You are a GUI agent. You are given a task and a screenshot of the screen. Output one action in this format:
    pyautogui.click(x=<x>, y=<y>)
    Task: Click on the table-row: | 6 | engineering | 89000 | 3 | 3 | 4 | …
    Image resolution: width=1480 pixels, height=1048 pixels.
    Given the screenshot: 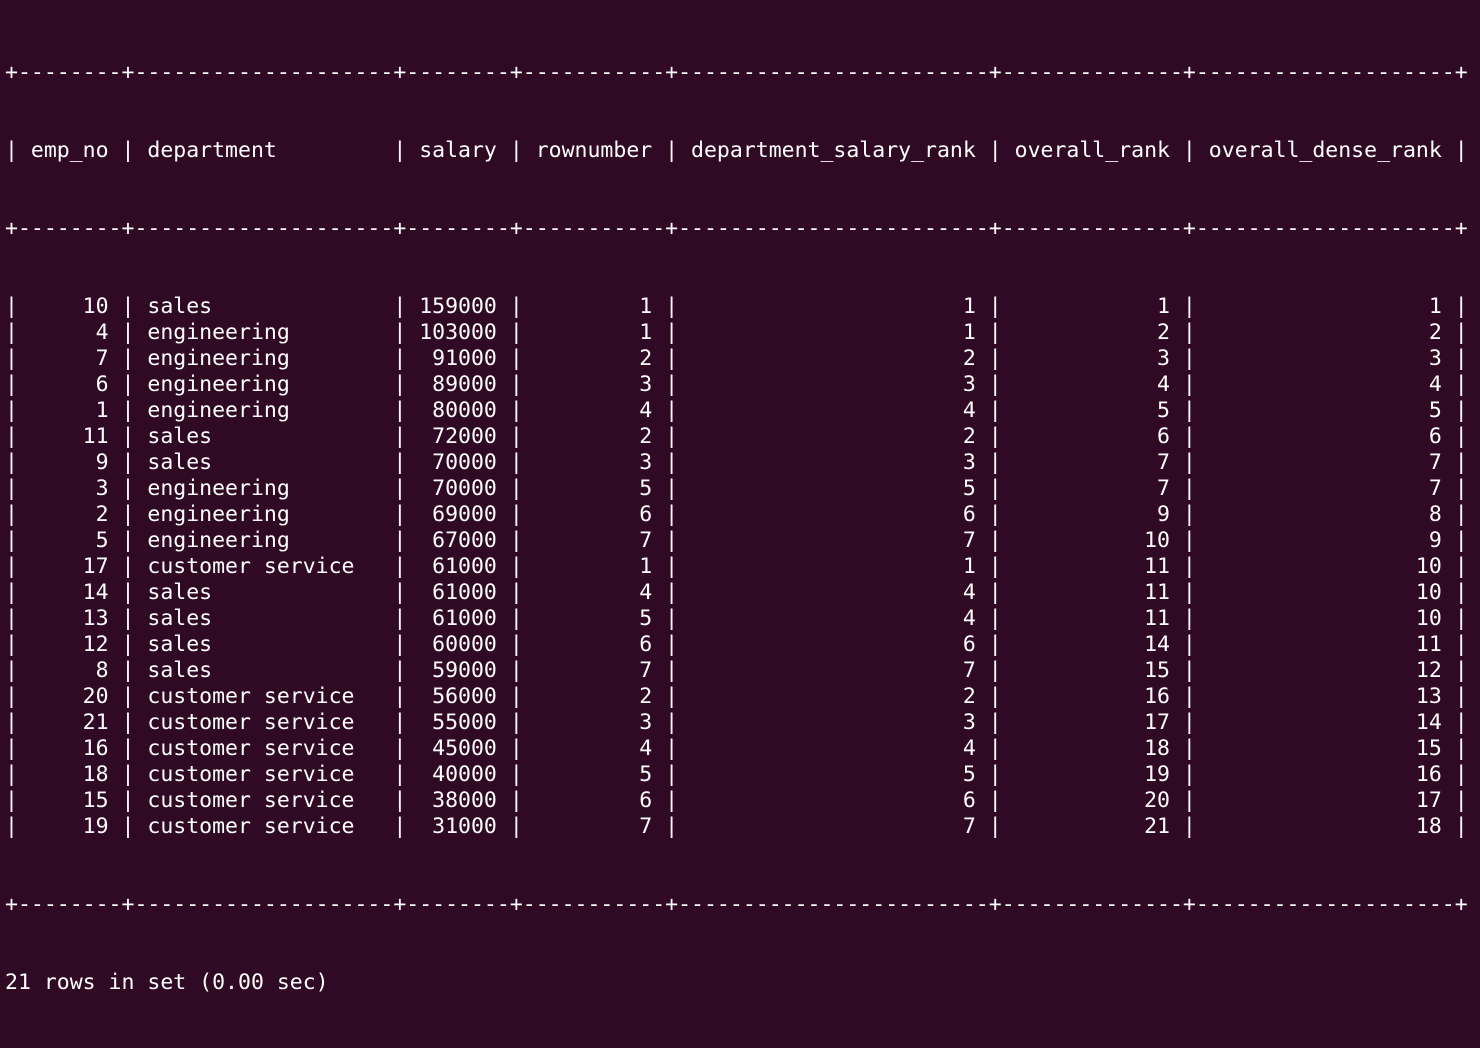 What is the action you would take?
    pyautogui.click(x=736, y=384)
    